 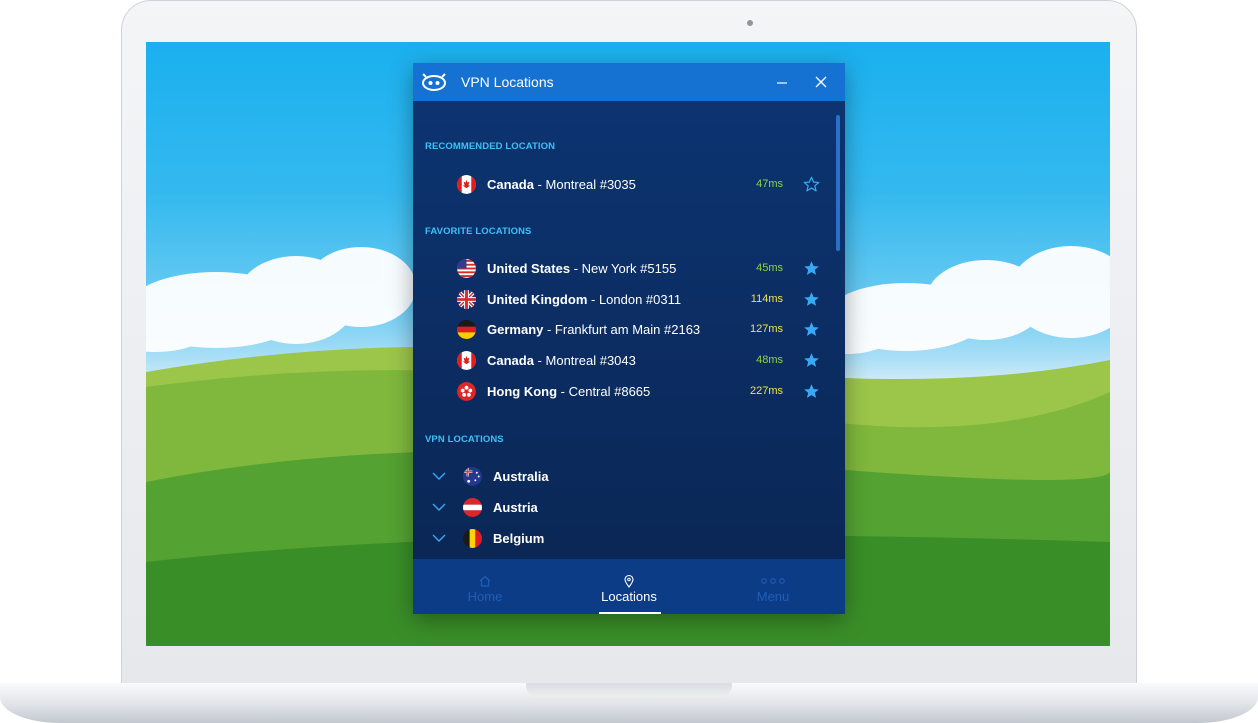 What do you see at coordinates (623, 476) in the screenshot?
I see `country-row: Australia` at bounding box center [623, 476].